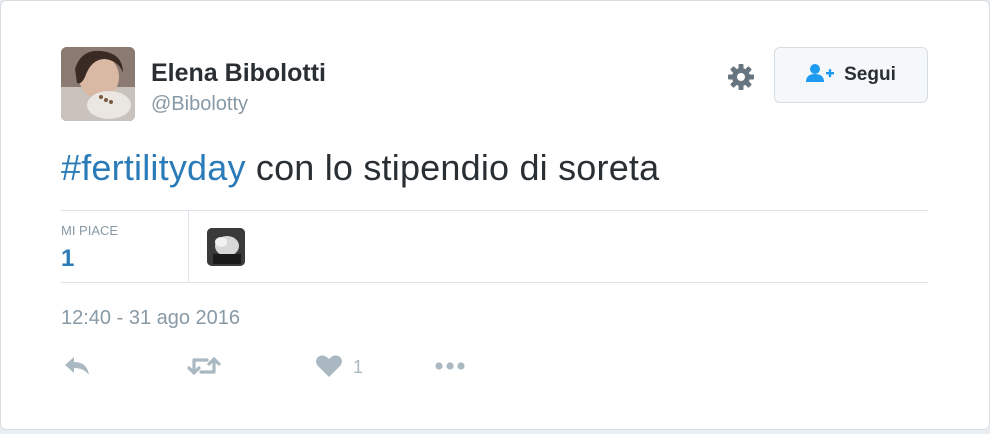  What do you see at coordinates (329, 368) in the screenshot?
I see `heart-icon` at bounding box center [329, 368].